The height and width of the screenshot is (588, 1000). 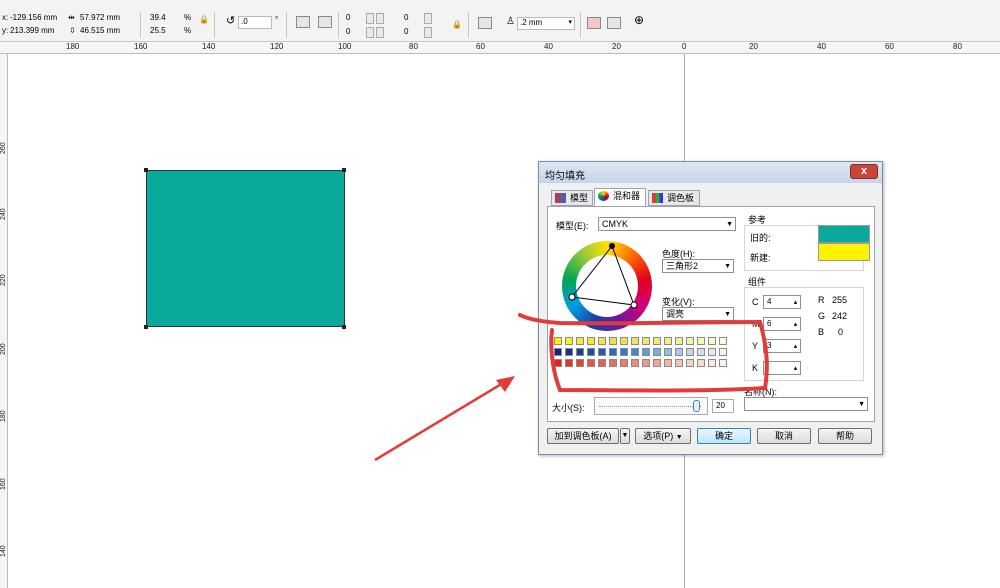 I want to click on add-to-palette-button: 加到调色板(A), so click(x=583, y=436).